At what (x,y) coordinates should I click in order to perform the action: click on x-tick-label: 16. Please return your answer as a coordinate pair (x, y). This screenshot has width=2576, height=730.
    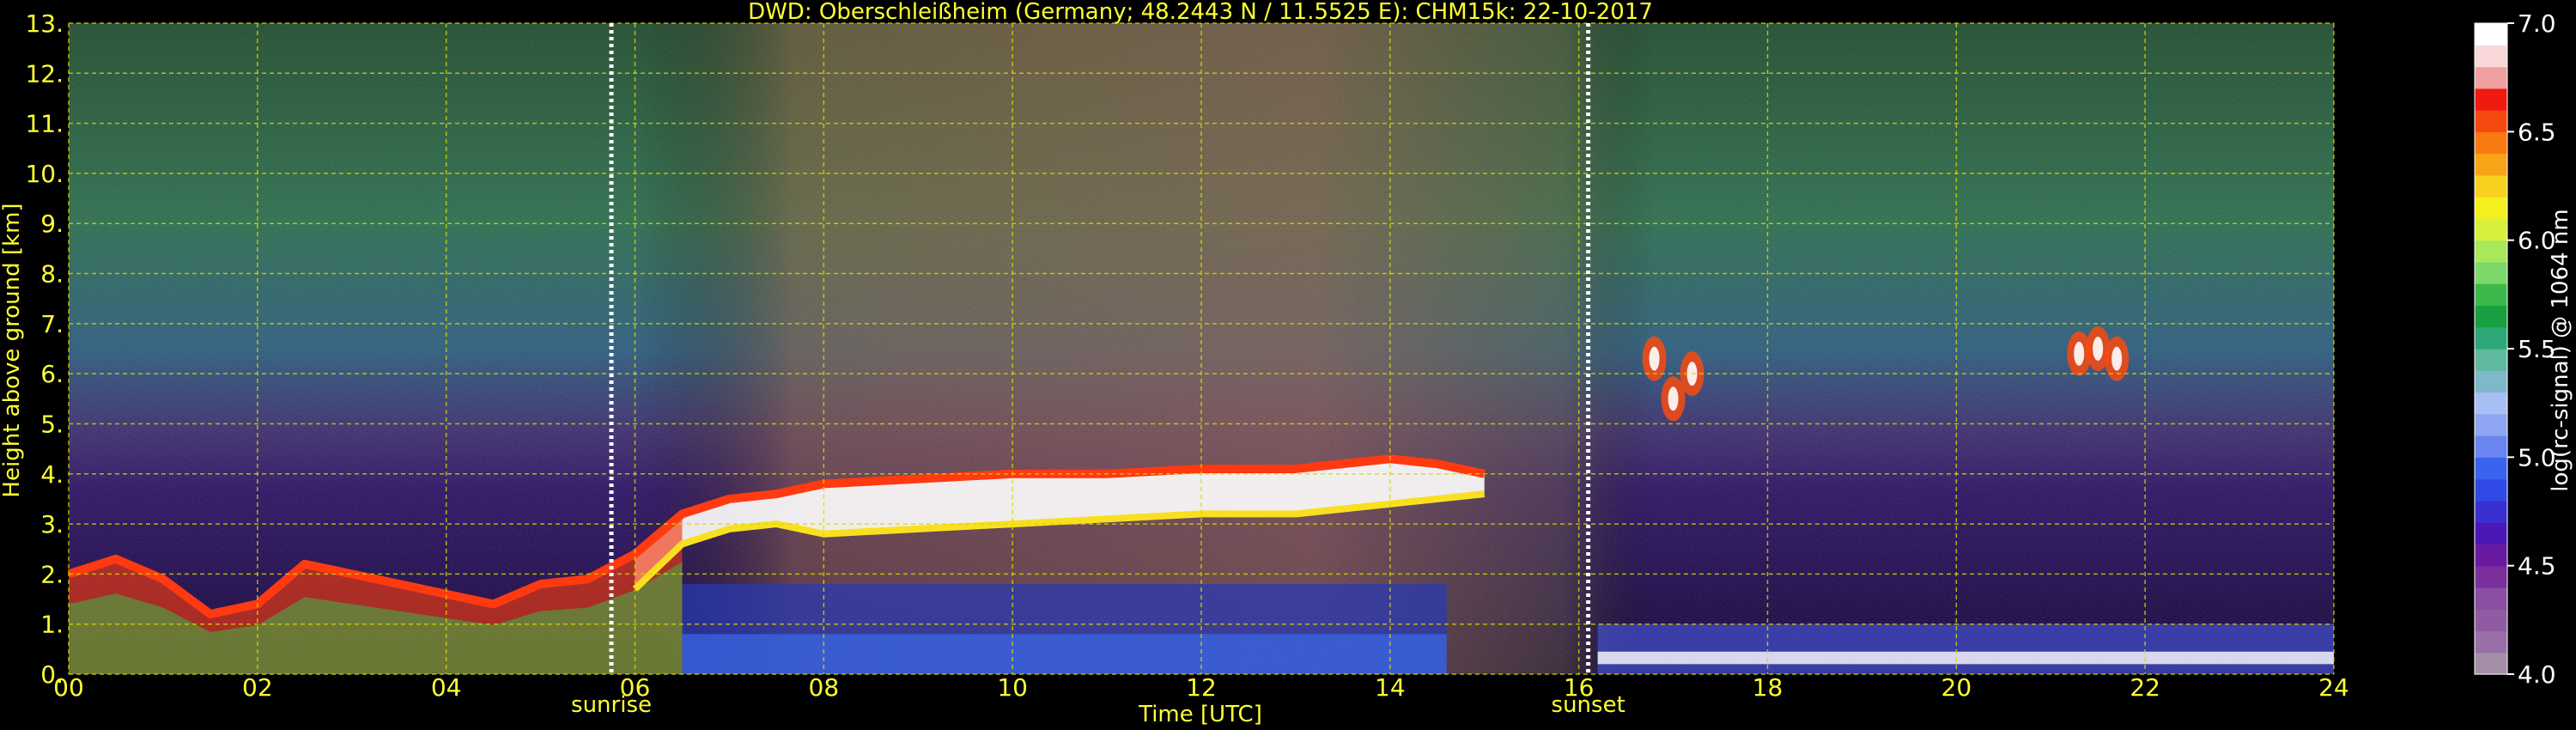
    Looking at the image, I should click on (1579, 687).